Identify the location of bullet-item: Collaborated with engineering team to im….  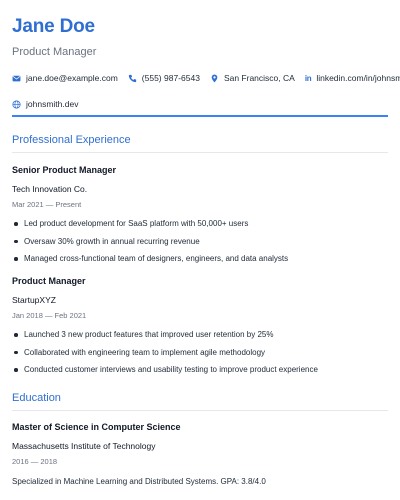
(200, 357).